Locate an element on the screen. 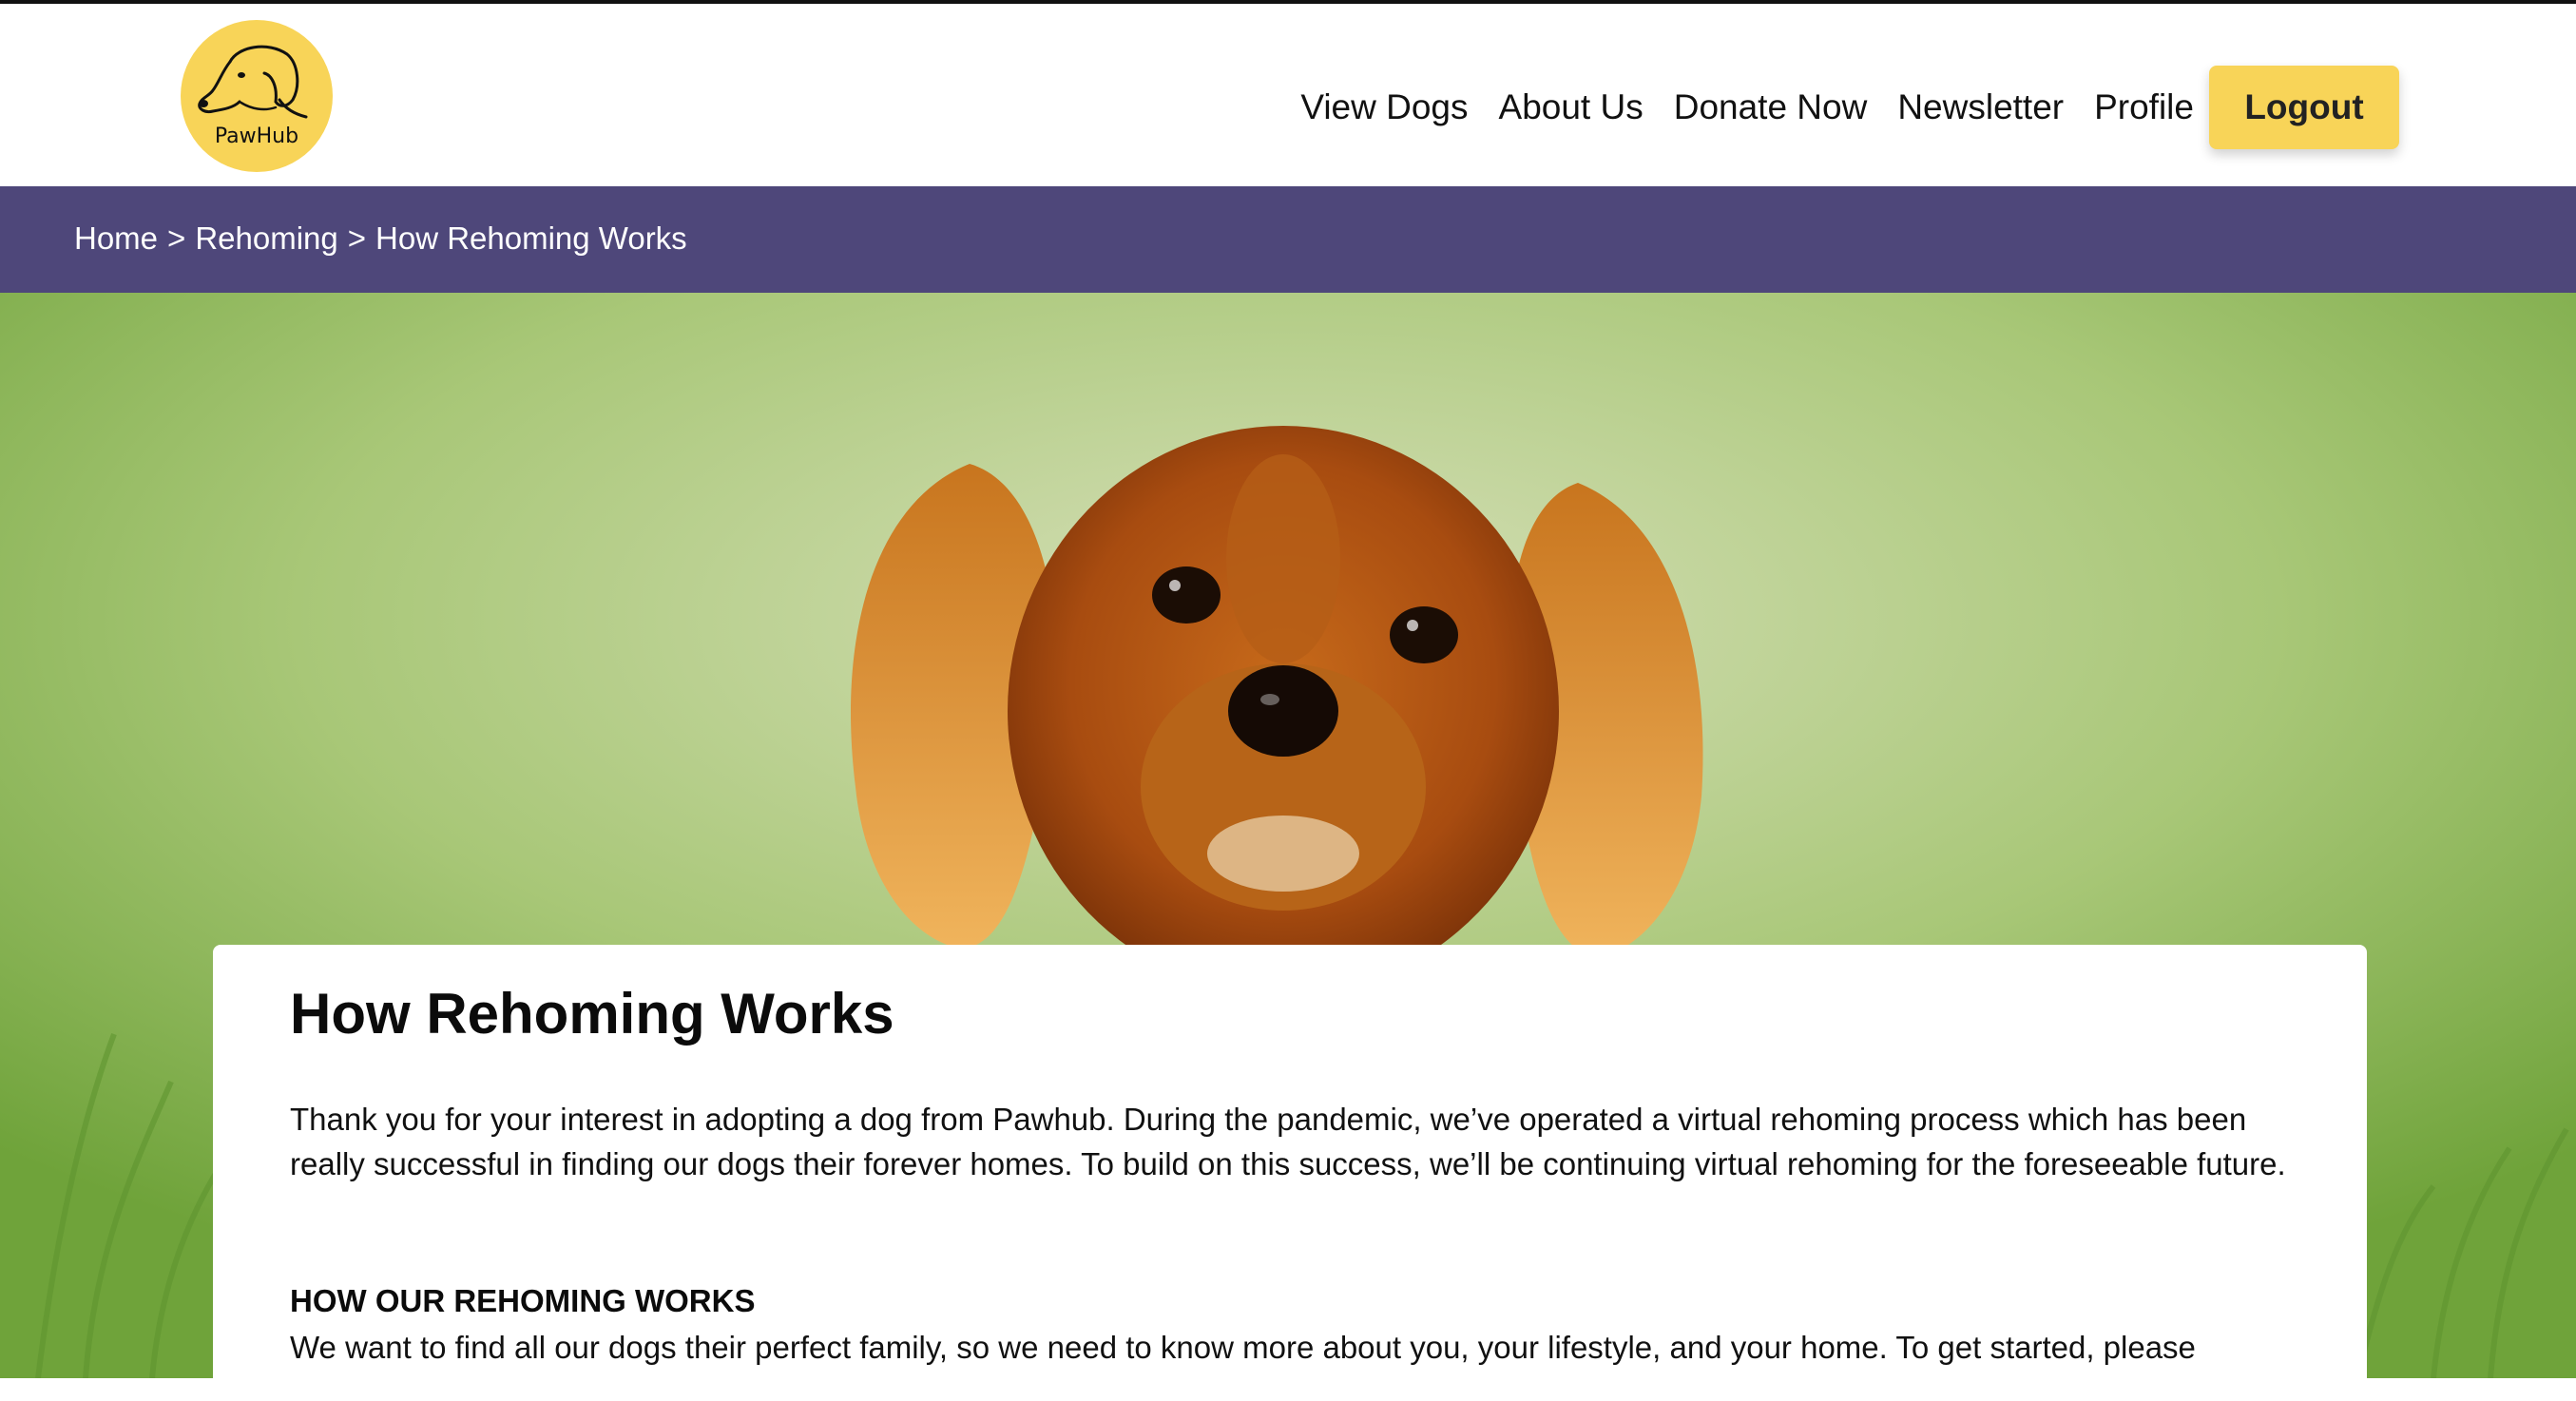  dog-head-icon is located at coordinates (253, 82).